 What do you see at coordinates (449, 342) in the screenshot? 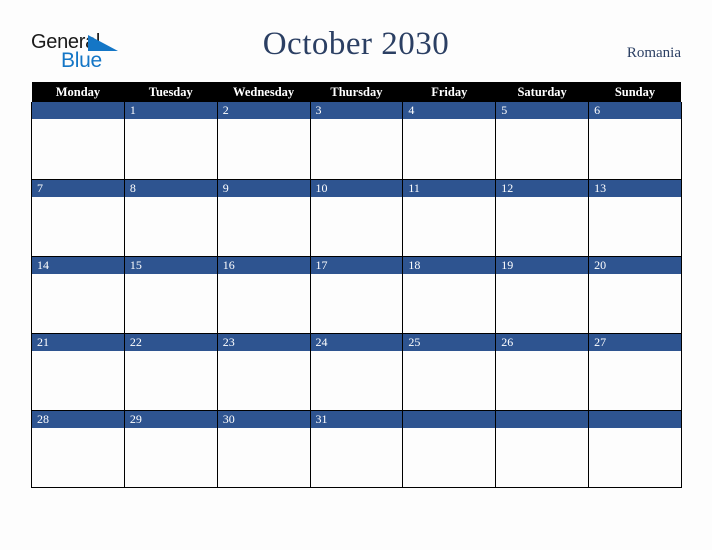
I see `day-number: 25` at bounding box center [449, 342].